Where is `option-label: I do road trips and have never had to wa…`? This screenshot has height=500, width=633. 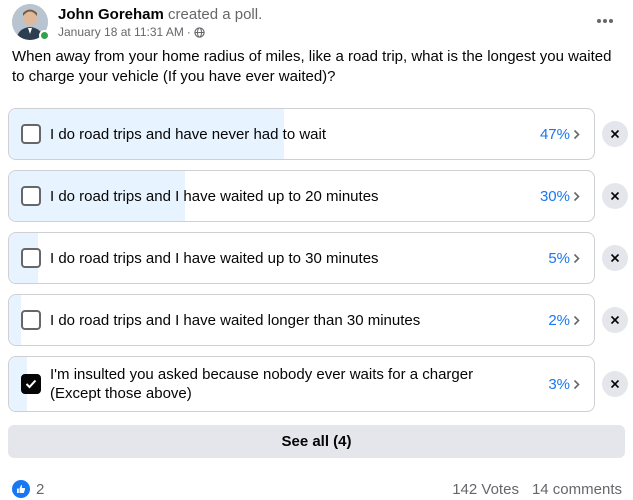
option-label: I do road trips and have never had to wa… is located at coordinates (188, 134).